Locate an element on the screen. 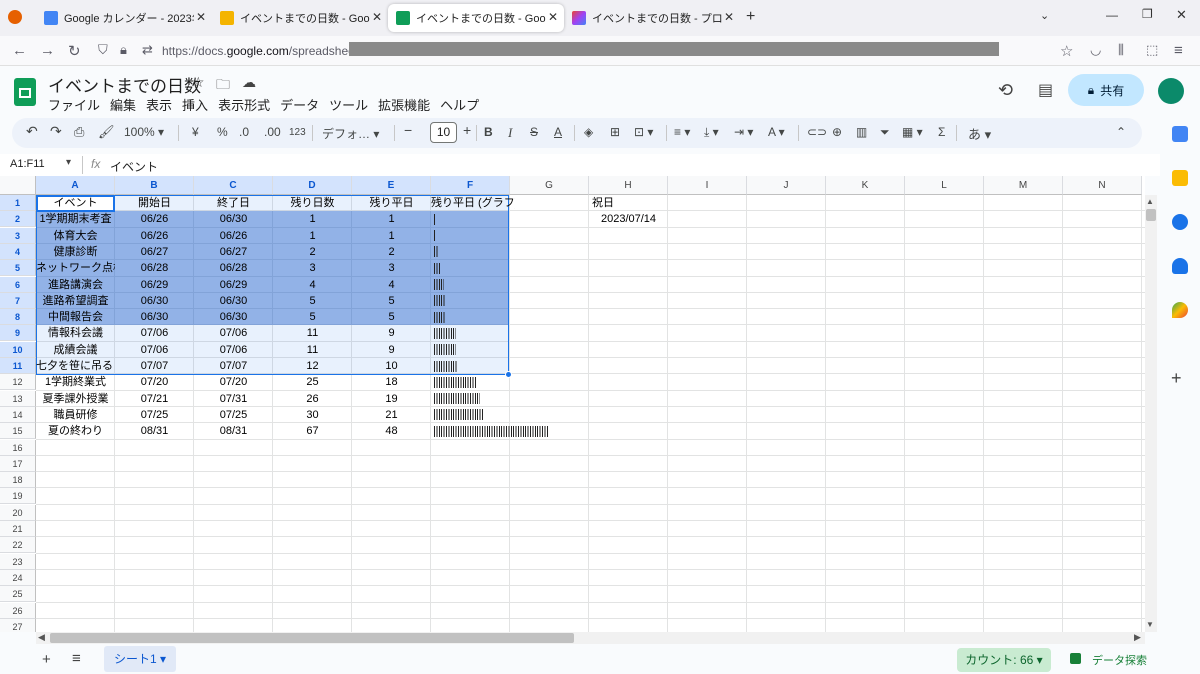  row-header: 11 is located at coordinates (18, 366).